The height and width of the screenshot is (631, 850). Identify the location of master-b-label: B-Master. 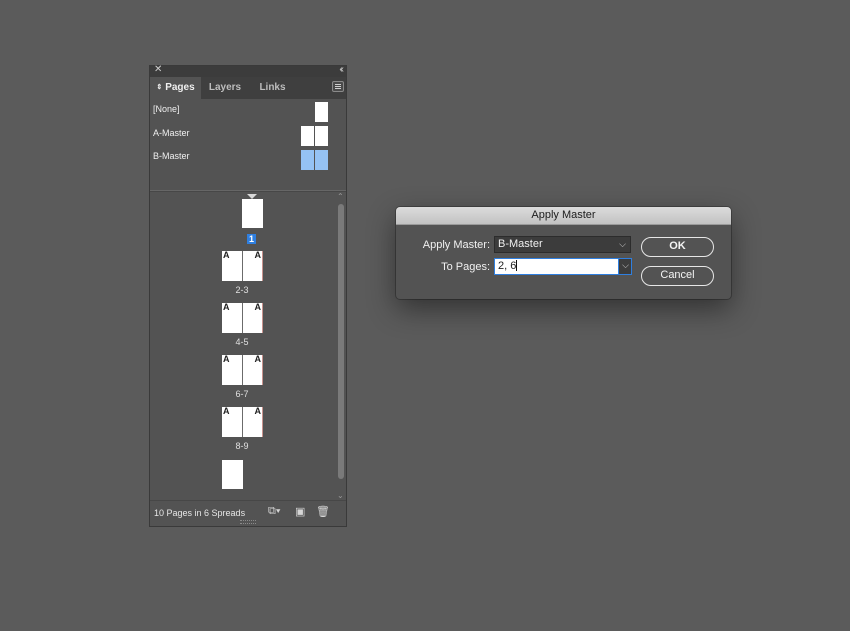
(171, 156).